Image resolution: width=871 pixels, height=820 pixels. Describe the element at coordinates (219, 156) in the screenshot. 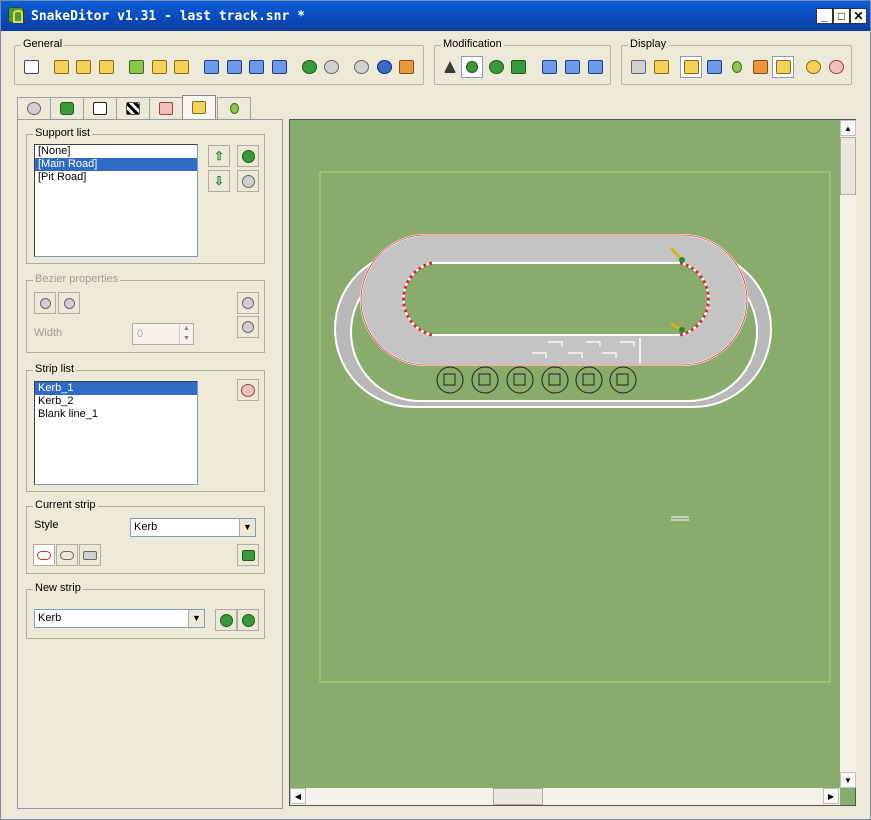

I see `move-up-button: ⇧` at that location.